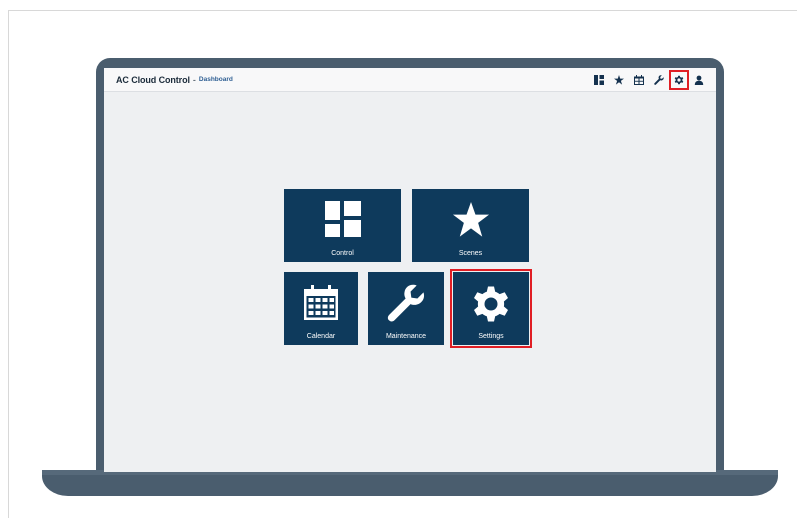 Image resolution: width=797 pixels, height=518 pixels. Describe the element at coordinates (342, 253) in the screenshot. I see `tile-control-label: Control` at that location.